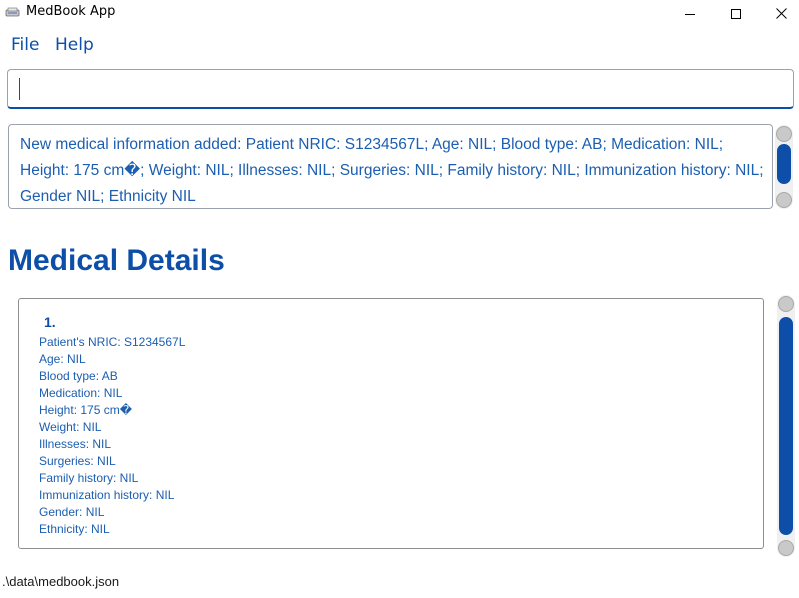 The image size is (799, 598). I want to click on field-medication: Medication: NIL, so click(81, 393).